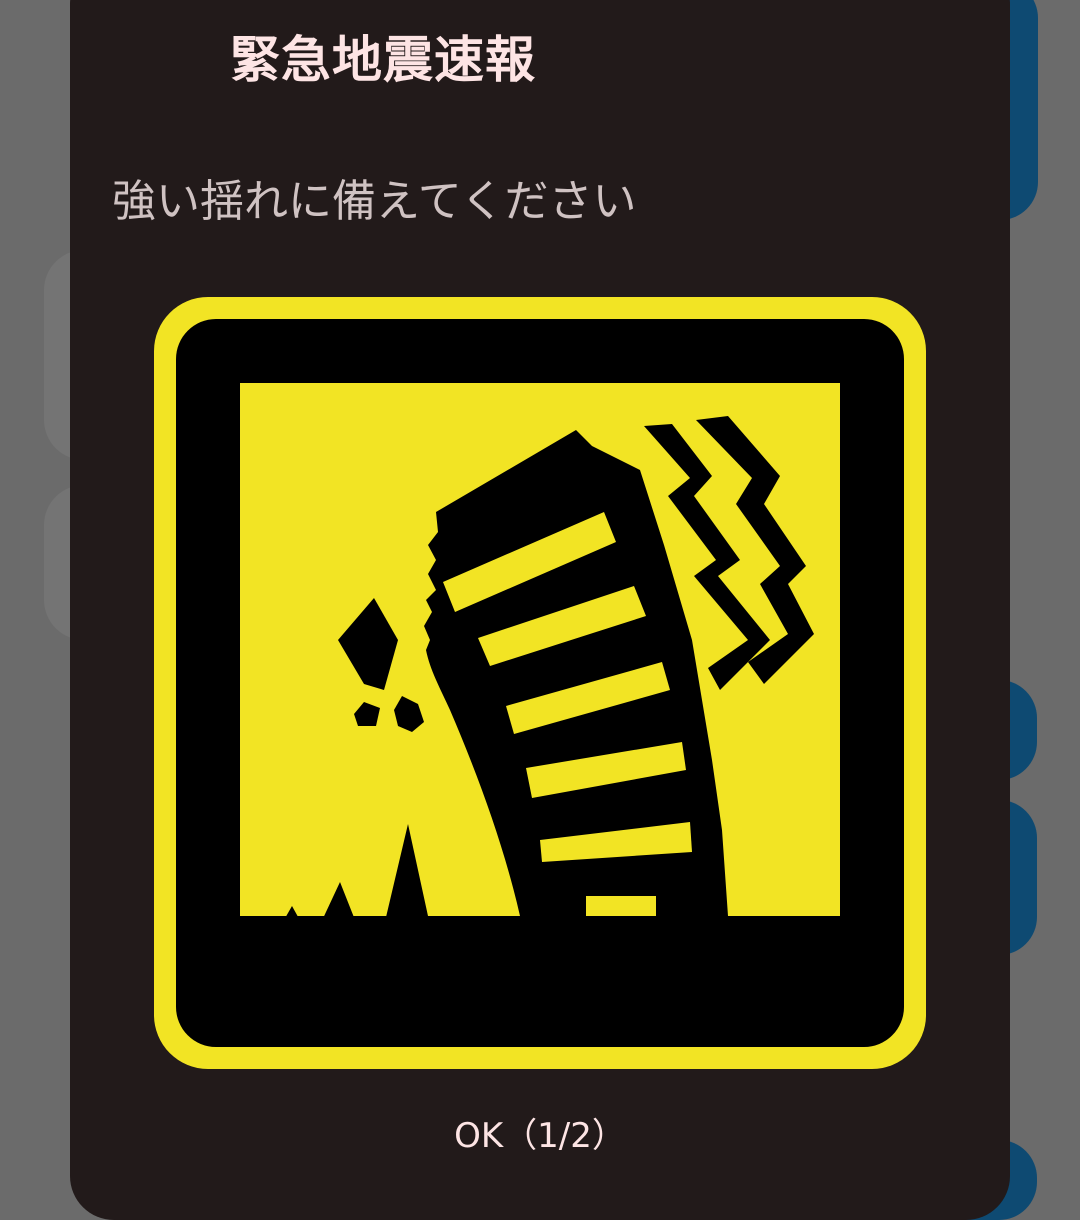  What do you see at coordinates (540, 1132) in the screenshot?
I see `ok-button: OK（1/2）` at bounding box center [540, 1132].